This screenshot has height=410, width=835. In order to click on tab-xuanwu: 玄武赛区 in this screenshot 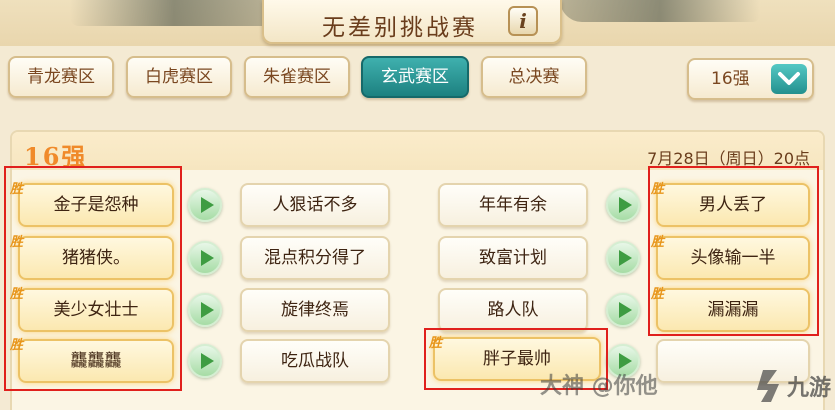, I will do `click(415, 77)`.